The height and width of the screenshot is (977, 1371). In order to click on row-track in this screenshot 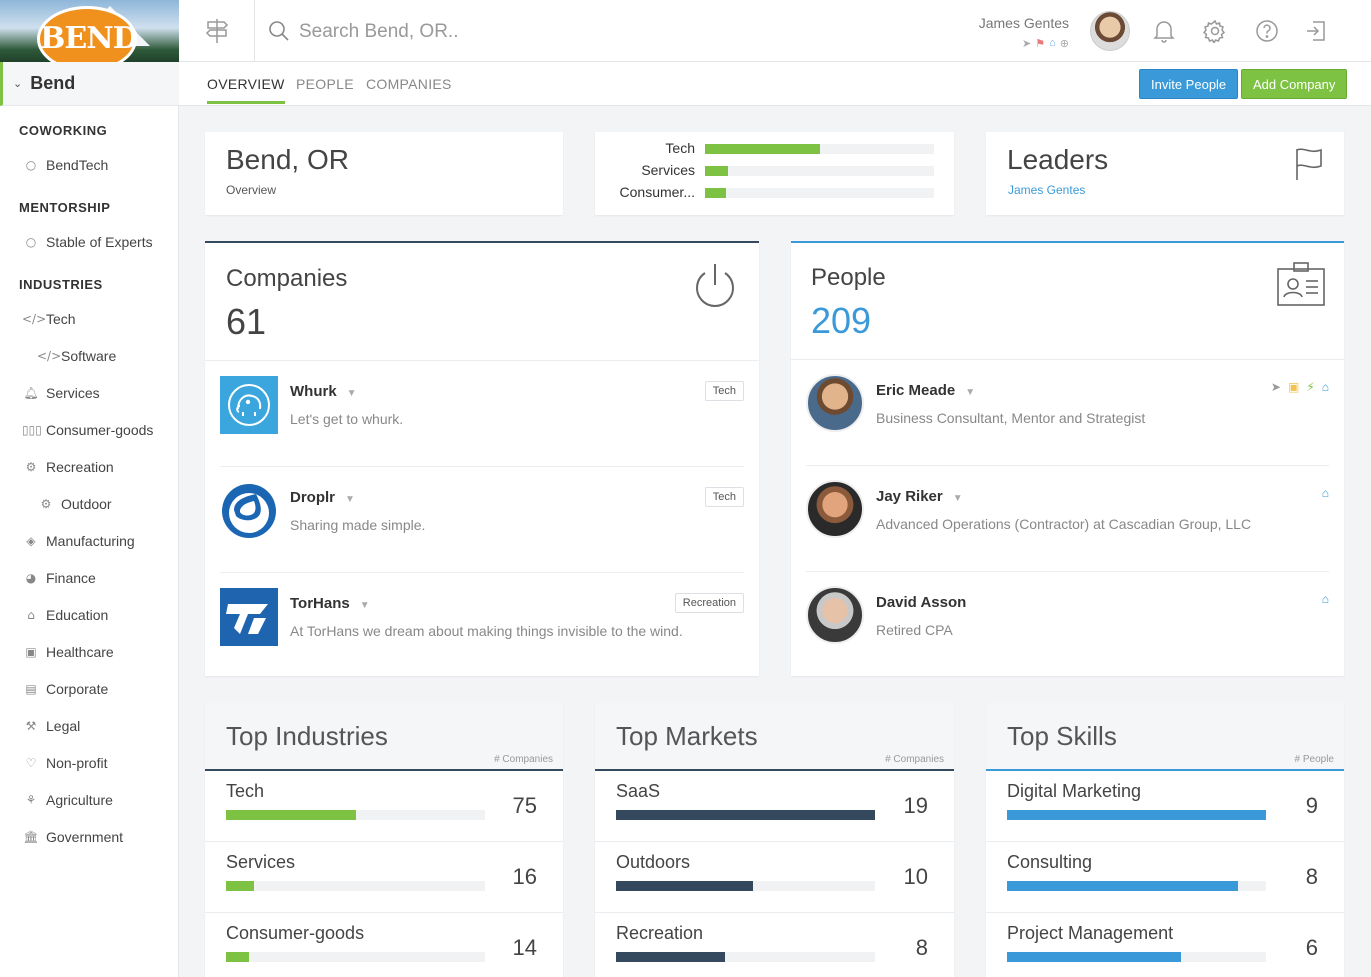, I will do `click(1136, 886)`.